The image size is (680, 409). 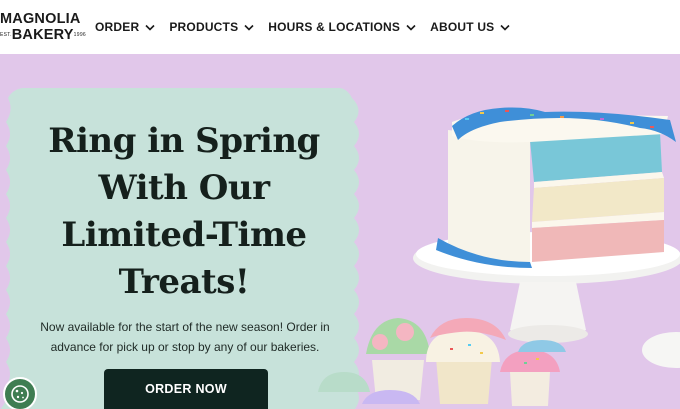 I want to click on nav-item-label: PRODUCTS, so click(x=204, y=27).